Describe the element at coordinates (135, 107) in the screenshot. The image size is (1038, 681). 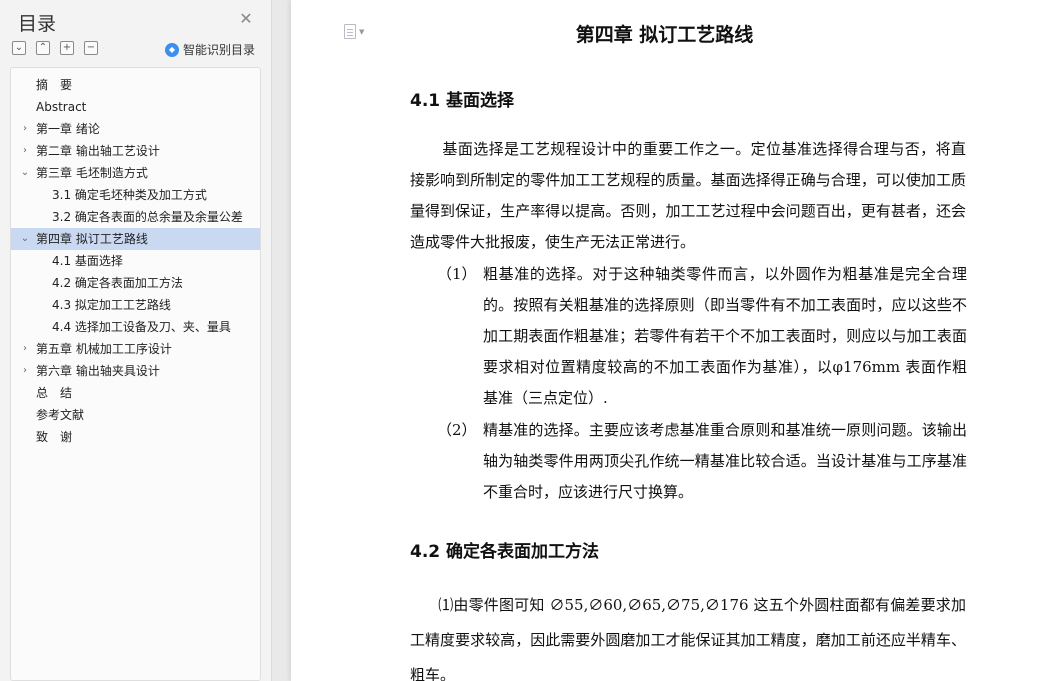
I see `toc-item: Abstract` at that location.